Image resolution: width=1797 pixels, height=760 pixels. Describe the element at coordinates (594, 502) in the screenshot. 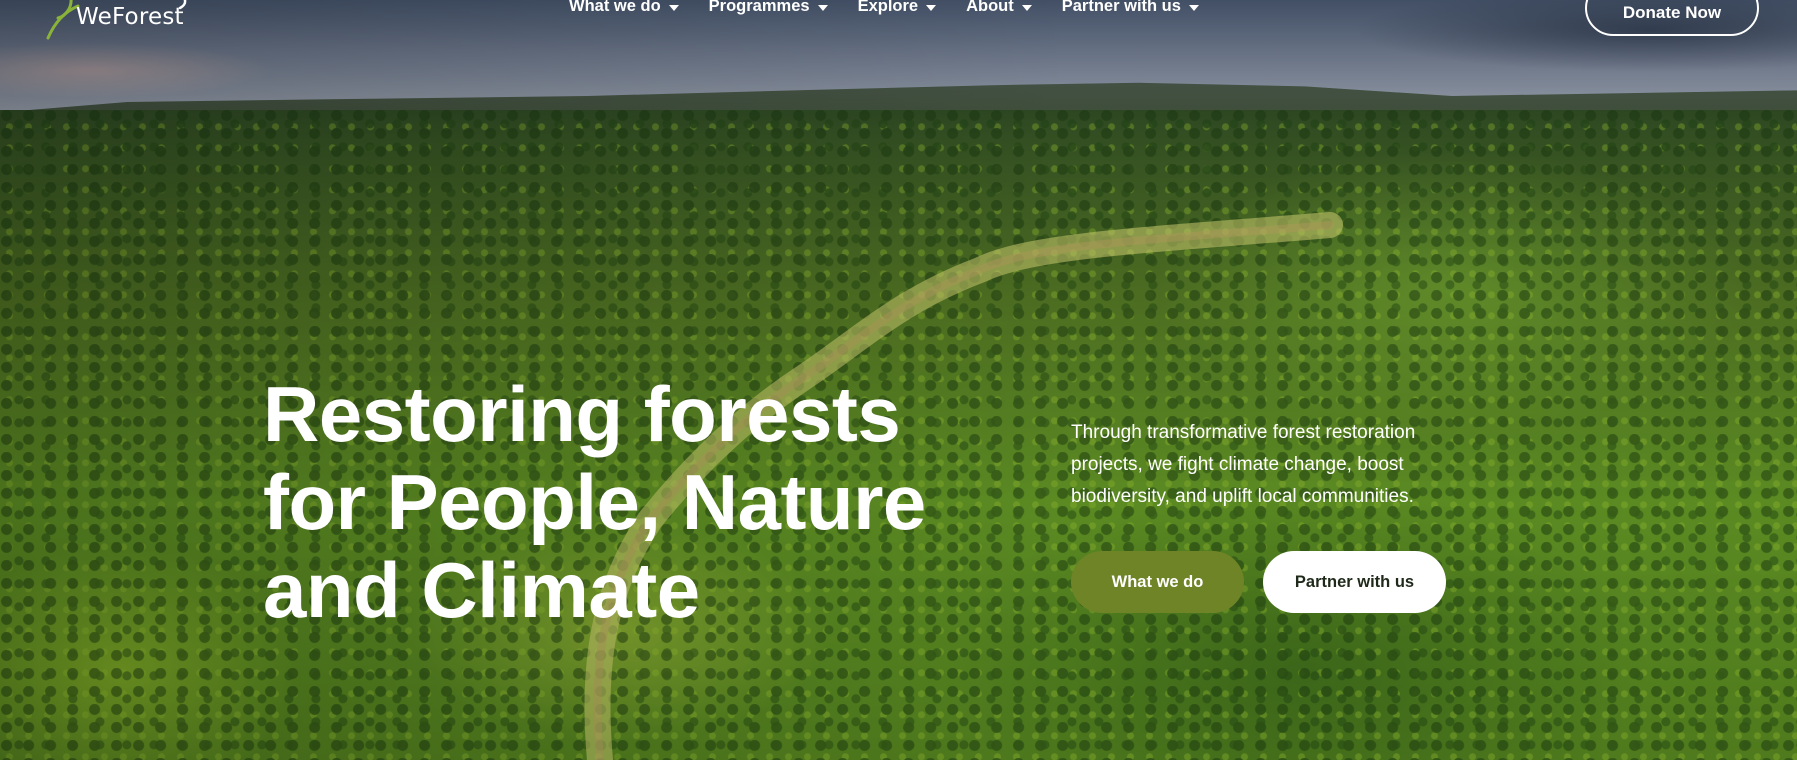

I see `headline-line: for People, Nature` at that location.